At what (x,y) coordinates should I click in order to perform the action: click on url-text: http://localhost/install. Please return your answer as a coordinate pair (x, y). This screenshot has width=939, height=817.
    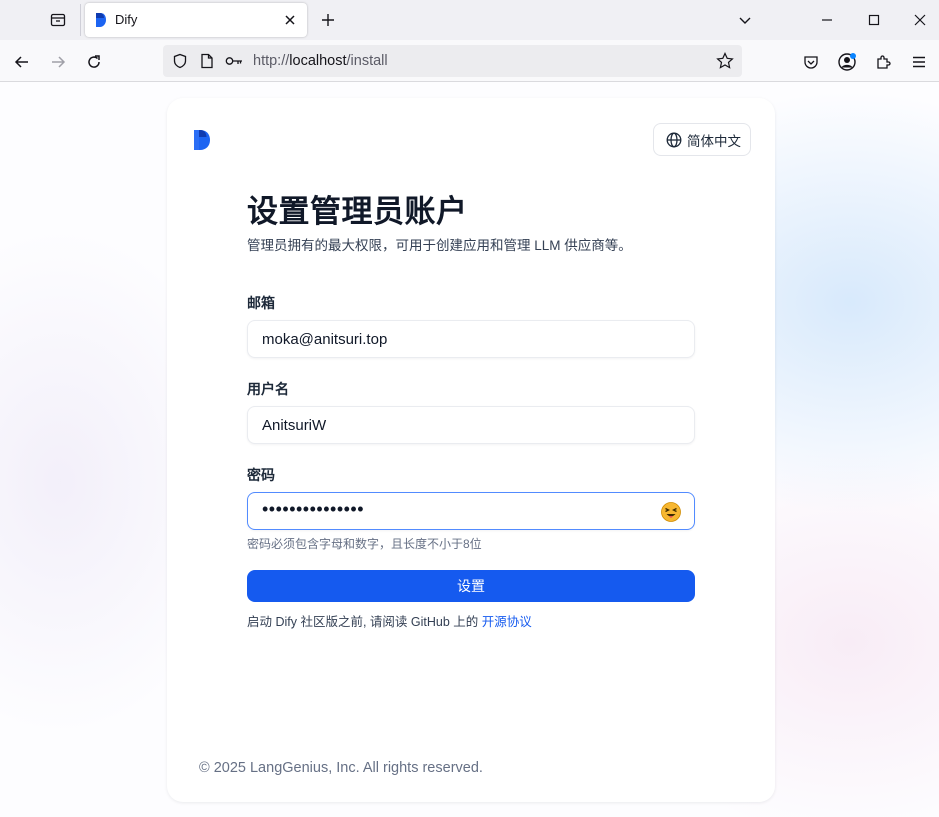
    Looking at the image, I should click on (320, 61).